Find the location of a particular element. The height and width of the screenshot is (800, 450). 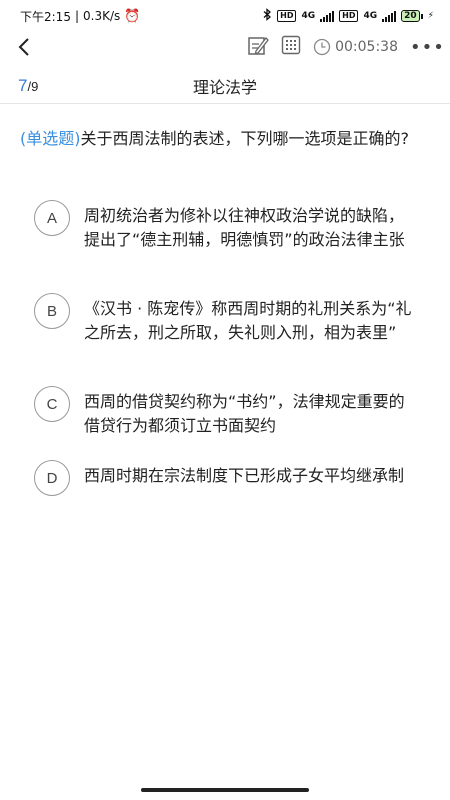

status-net-speed: 0.3K/s is located at coordinates (102, 16).